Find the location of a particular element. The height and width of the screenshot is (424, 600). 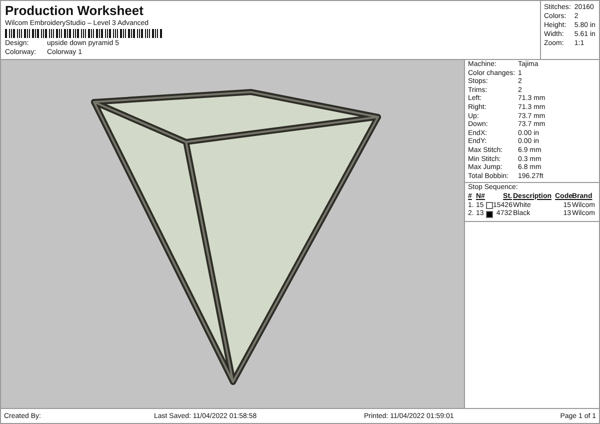

worksheet-title: Production Worksheet is located at coordinates (74, 10).